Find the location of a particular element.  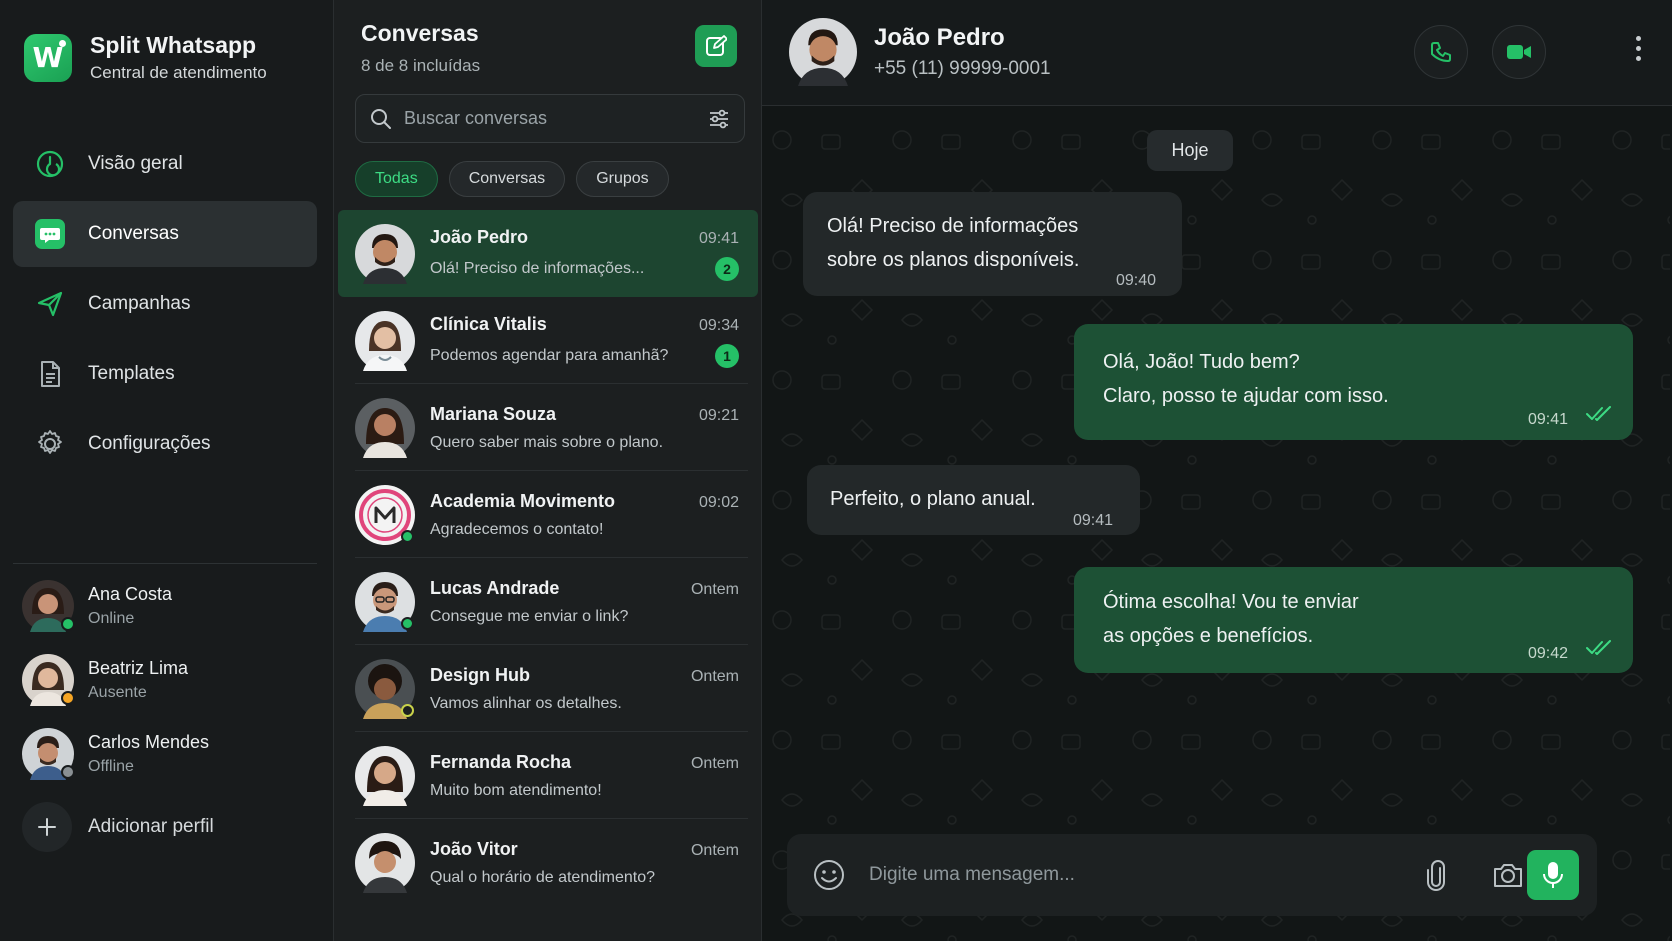

conversation-name: Design Hub is located at coordinates (480, 674).